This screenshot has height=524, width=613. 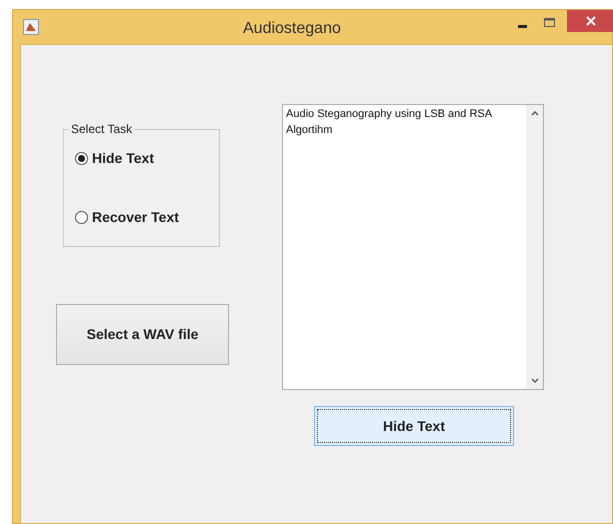 What do you see at coordinates (292, 29) in the screenshot?
I see `window-title: Audiostegano` at bounding box center [292, 29].